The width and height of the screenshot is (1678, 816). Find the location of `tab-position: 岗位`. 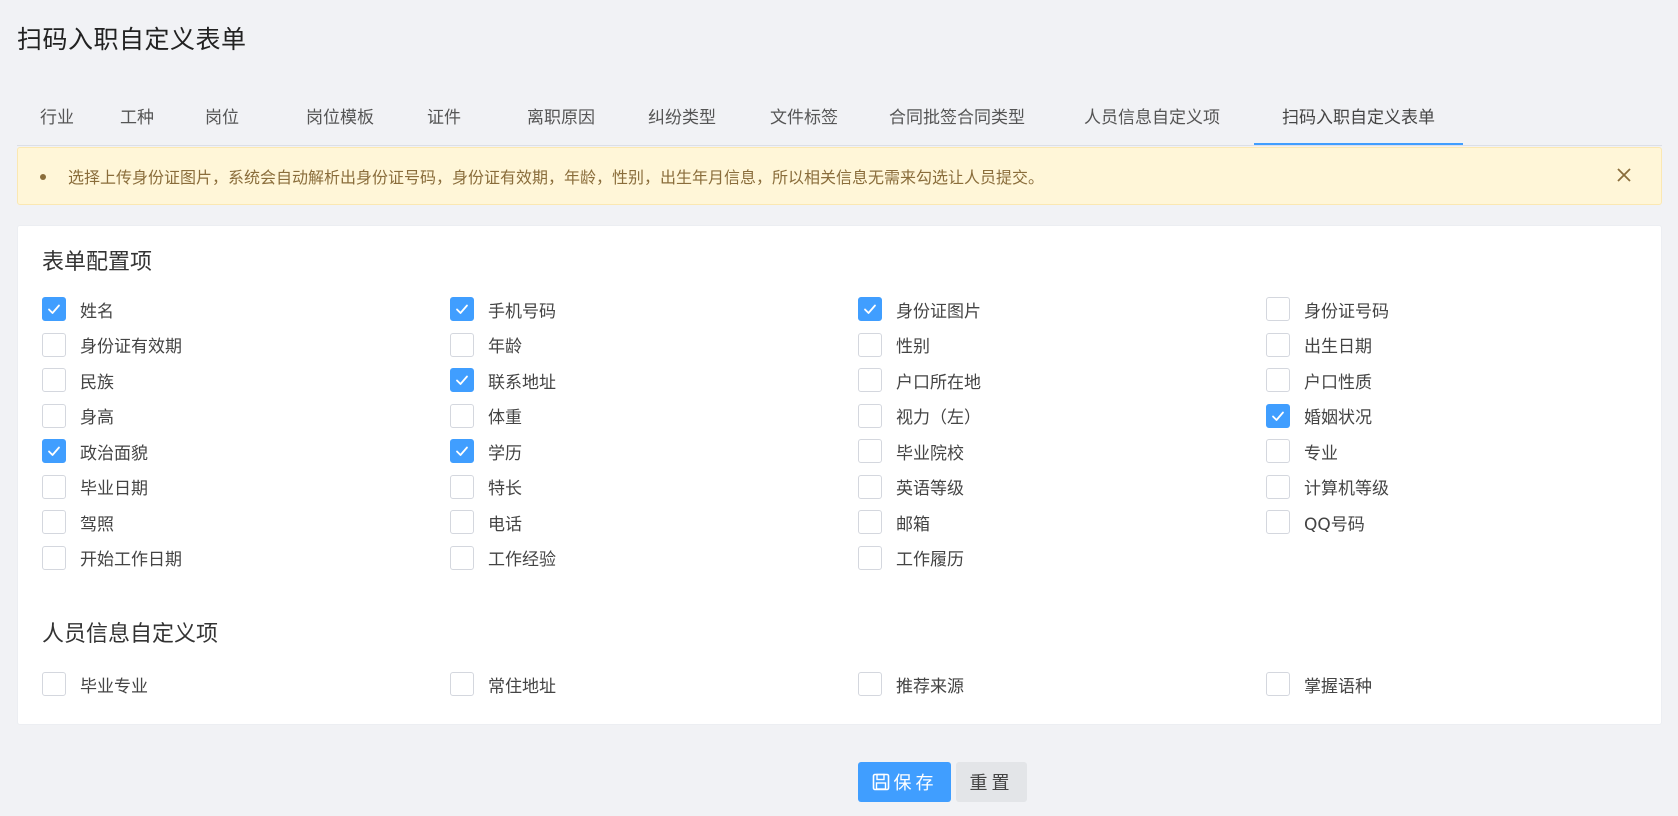

tab-position: 岗位 is located at coordinates (222, 120).